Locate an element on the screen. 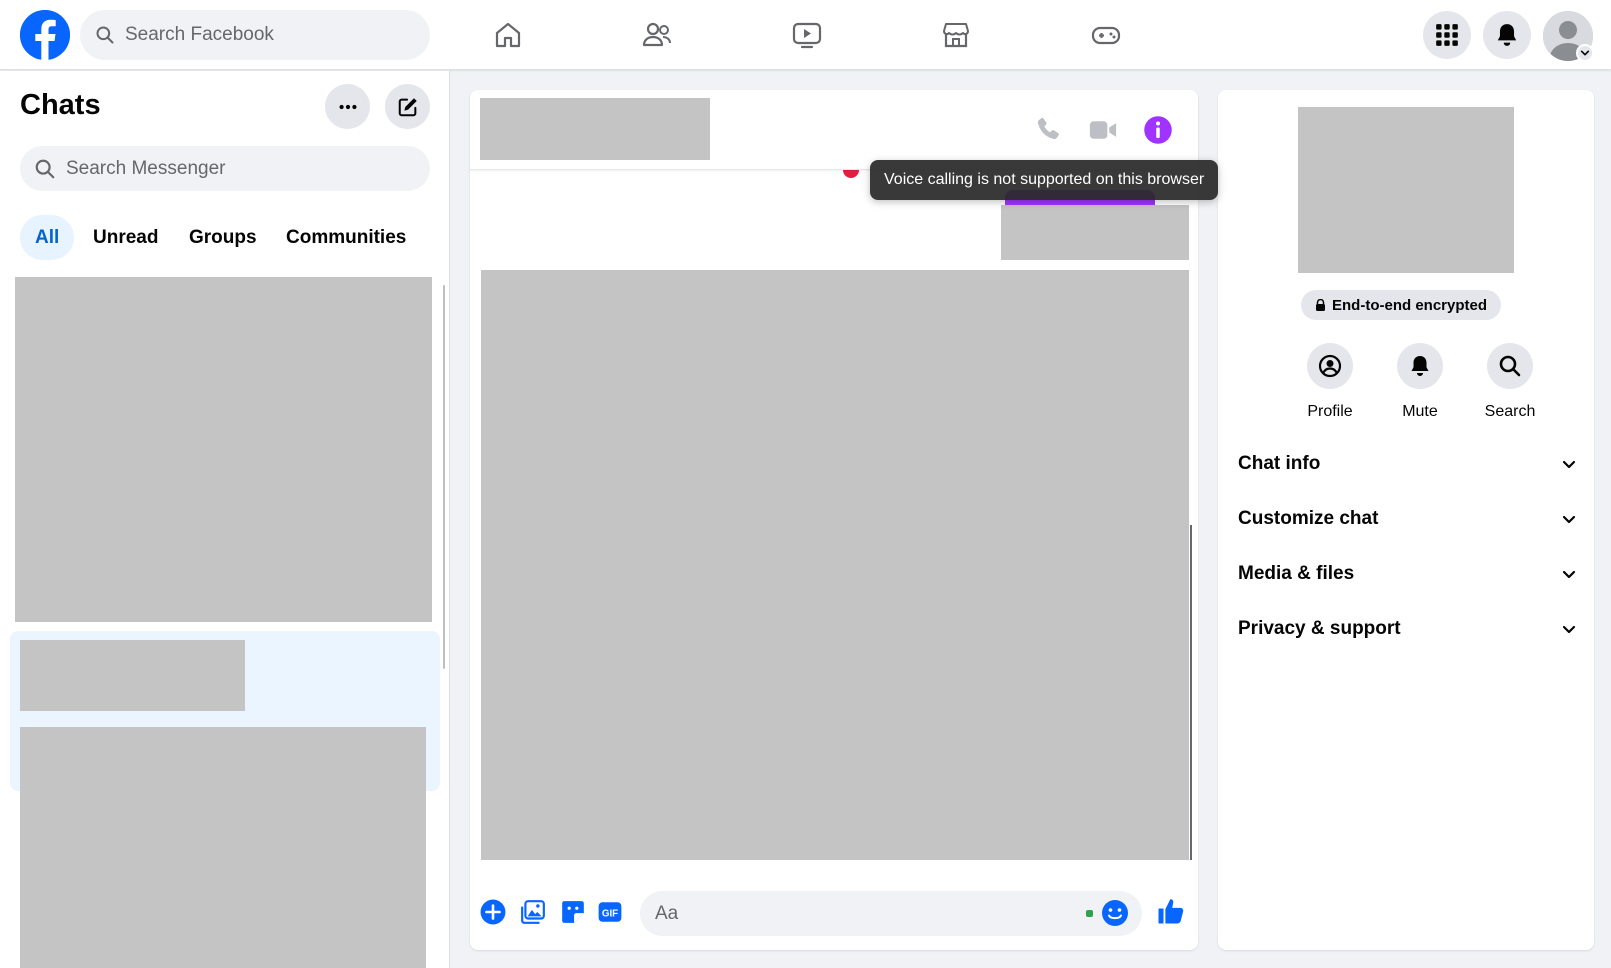 The width and height of the screenshot is (1611, 968). section-media-files: Media & files is located at coordinates (1408, 574).